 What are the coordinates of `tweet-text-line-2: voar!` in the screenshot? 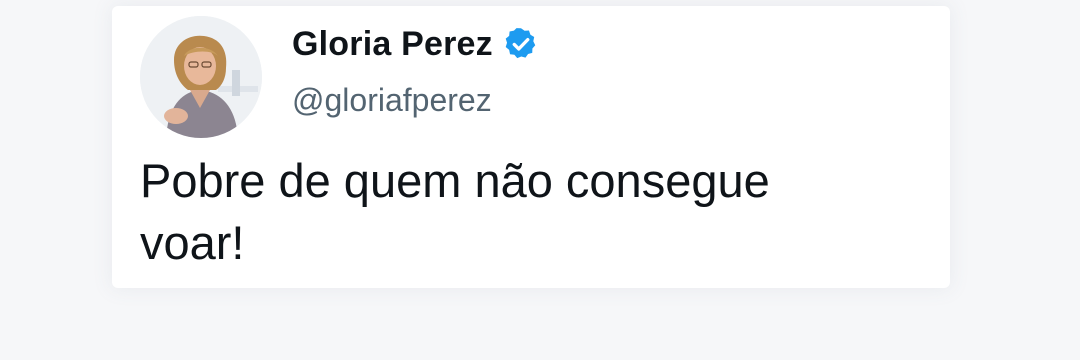 It's located at (192, 242).